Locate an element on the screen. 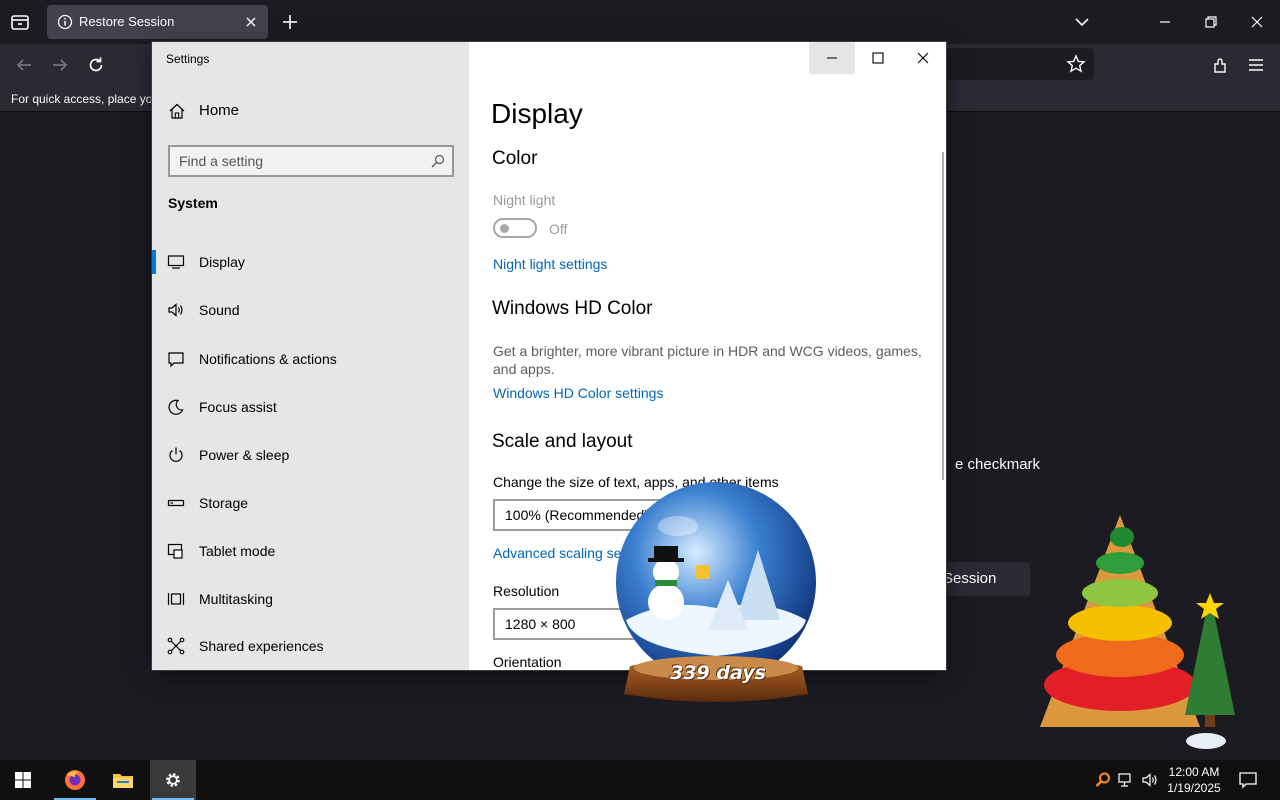  nav-item-sound: Sound is located at coordinates (310, 310).